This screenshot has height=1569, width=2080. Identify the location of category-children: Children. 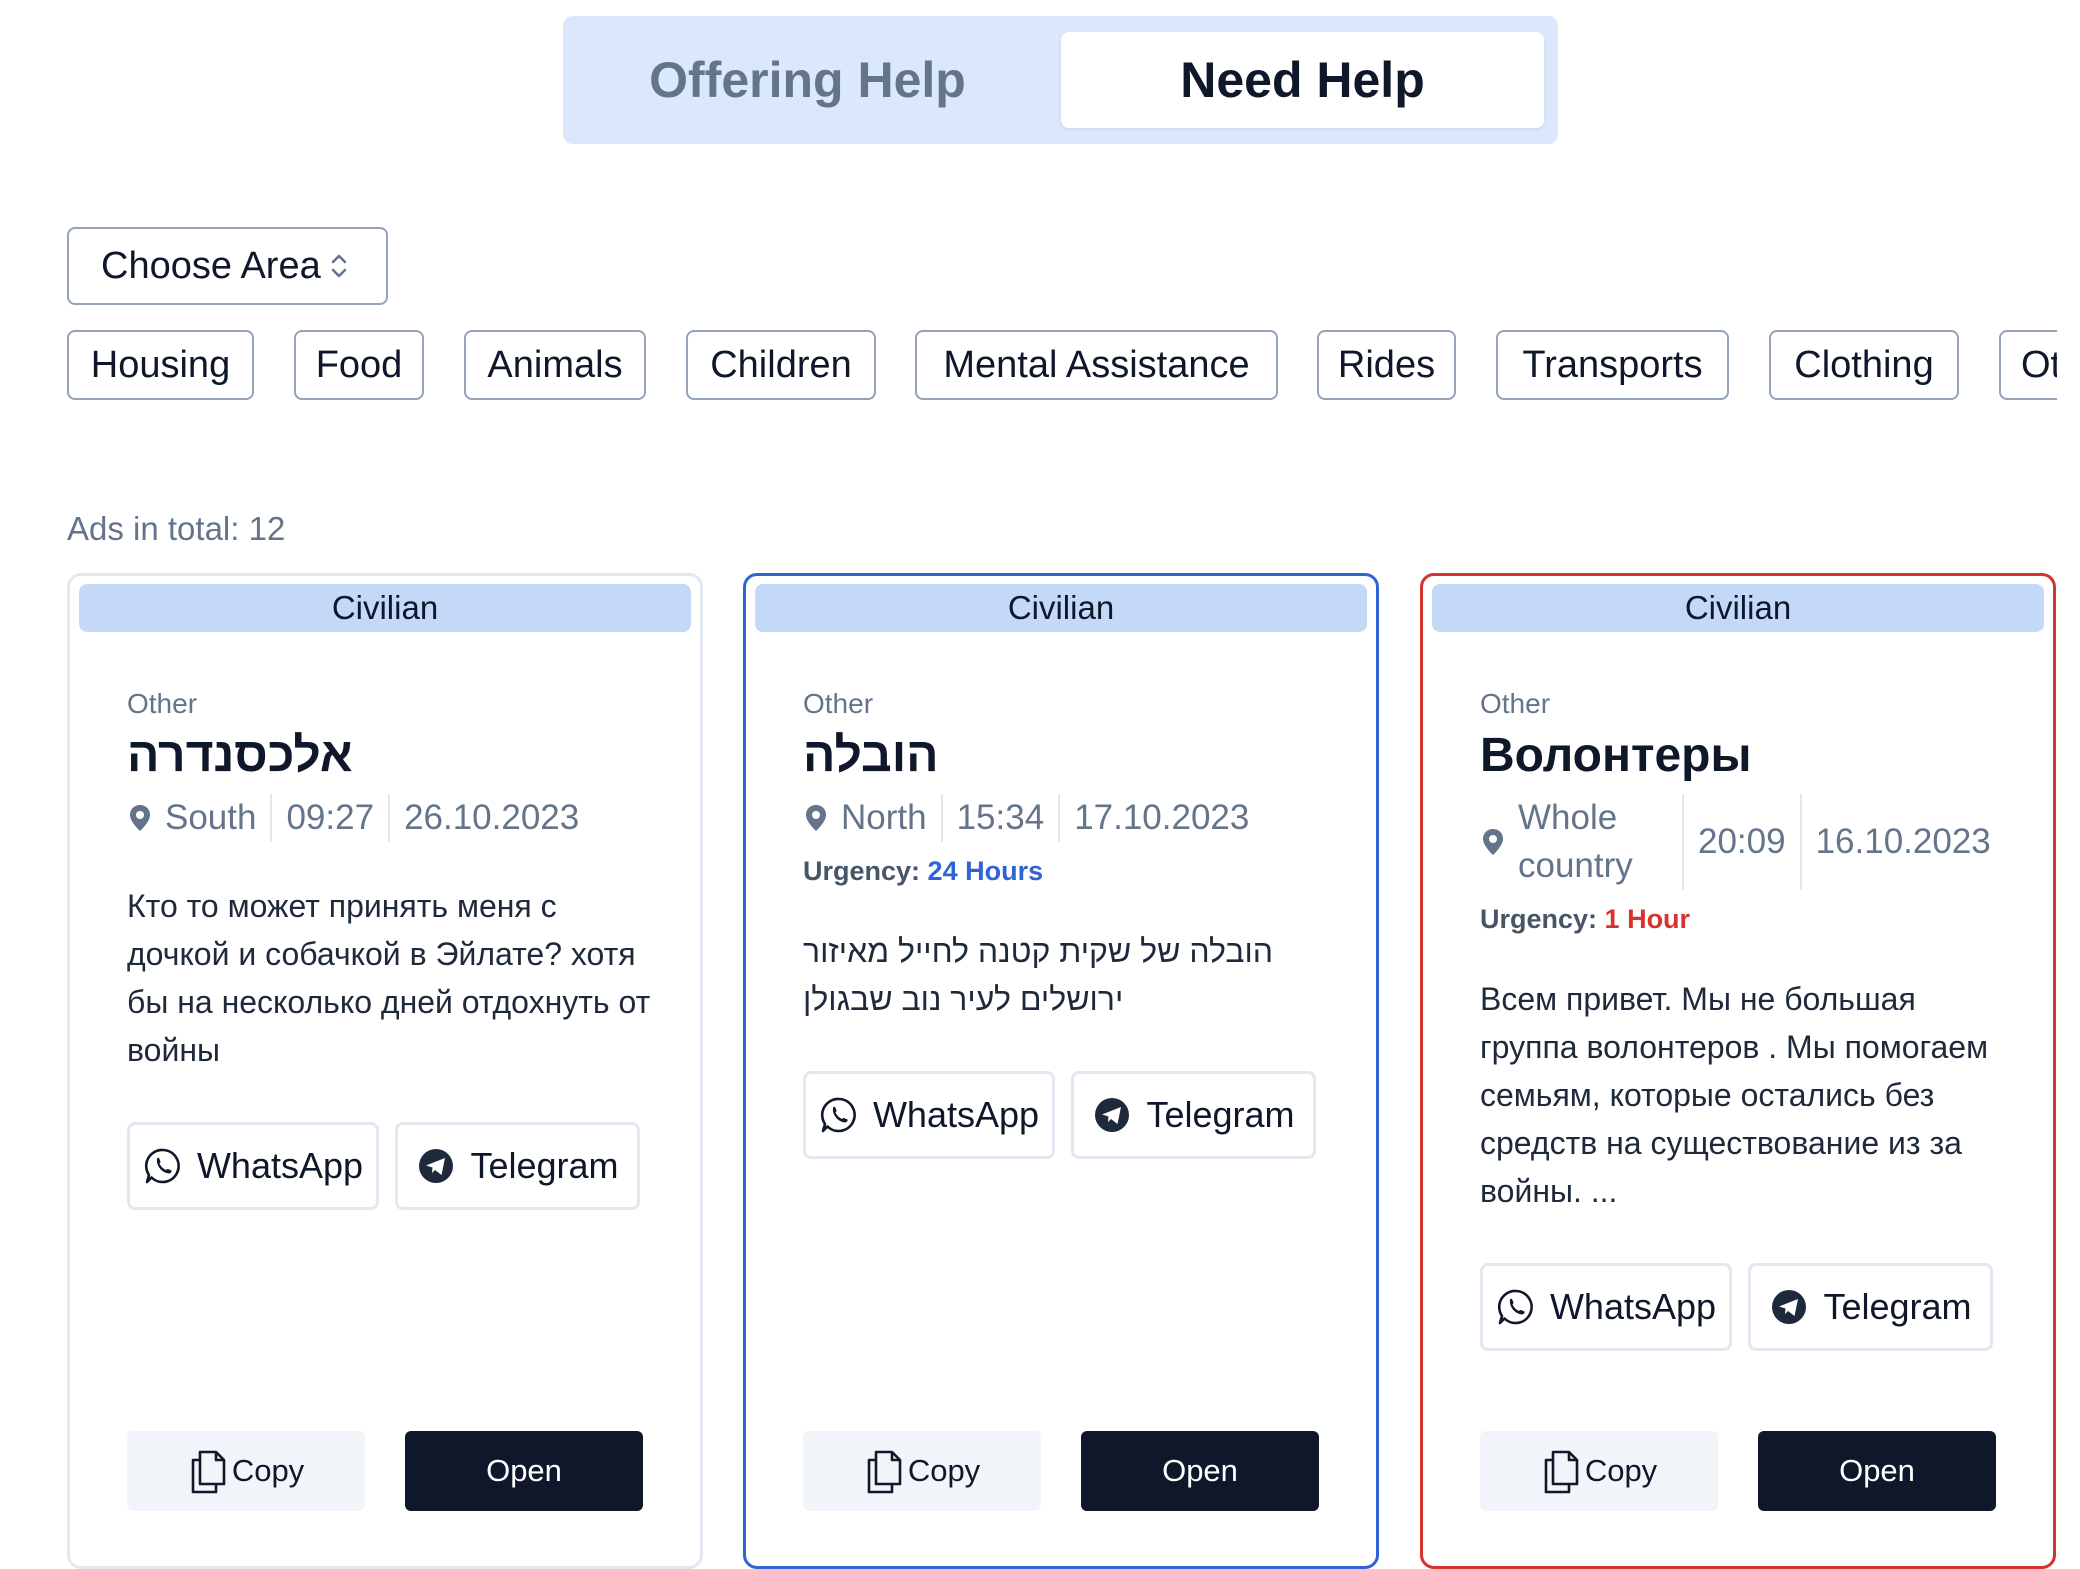
(781, 365).